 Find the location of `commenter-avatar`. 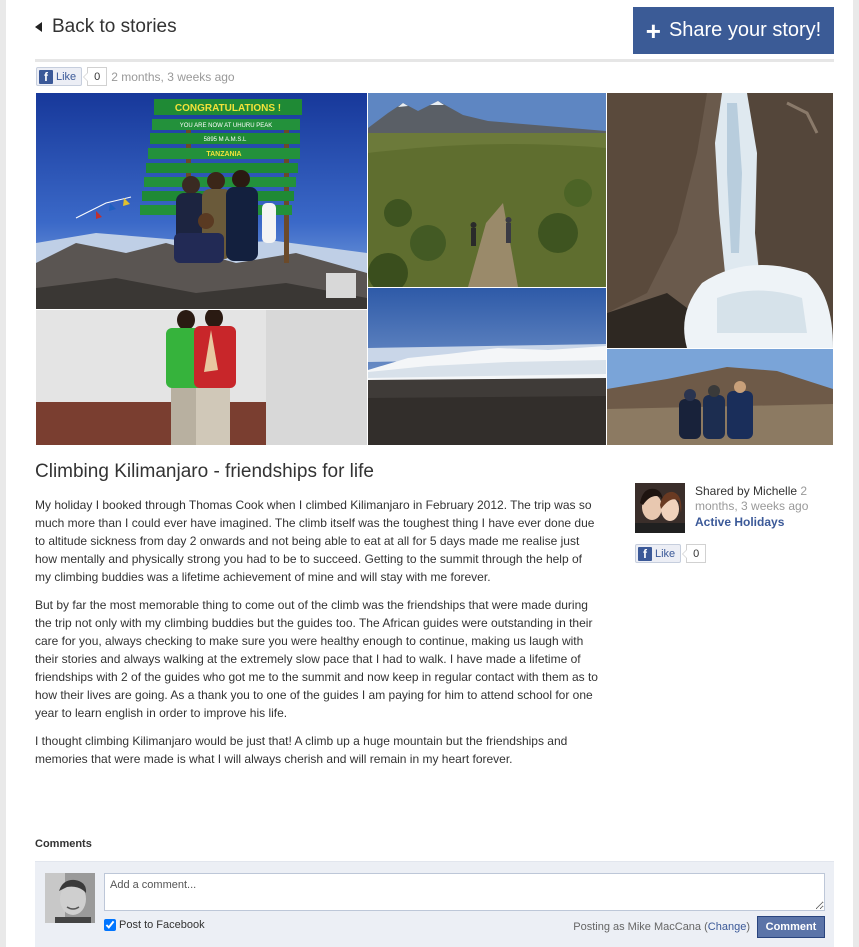

commenter-avatar is located at coordinates (70, 898).